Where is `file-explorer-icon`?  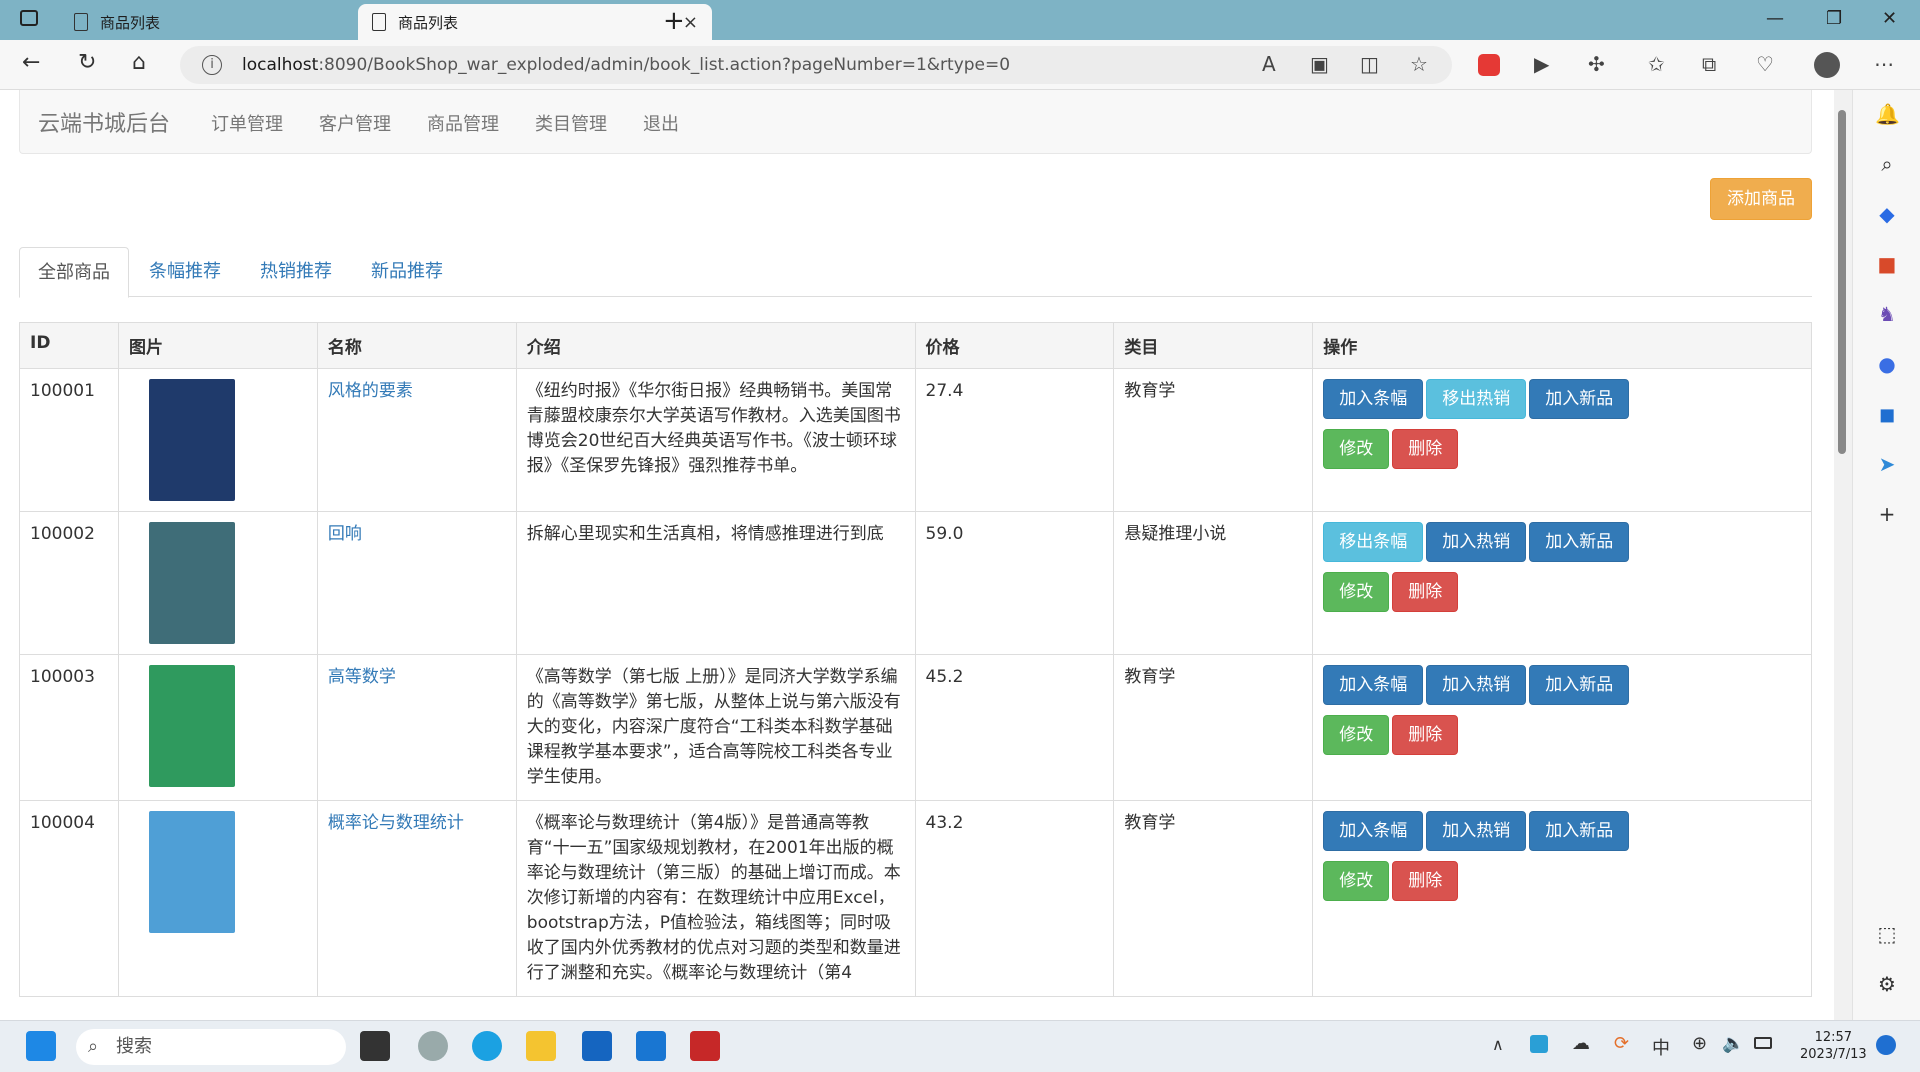 file-explorer-icon is located at coordinates (541, 1046).